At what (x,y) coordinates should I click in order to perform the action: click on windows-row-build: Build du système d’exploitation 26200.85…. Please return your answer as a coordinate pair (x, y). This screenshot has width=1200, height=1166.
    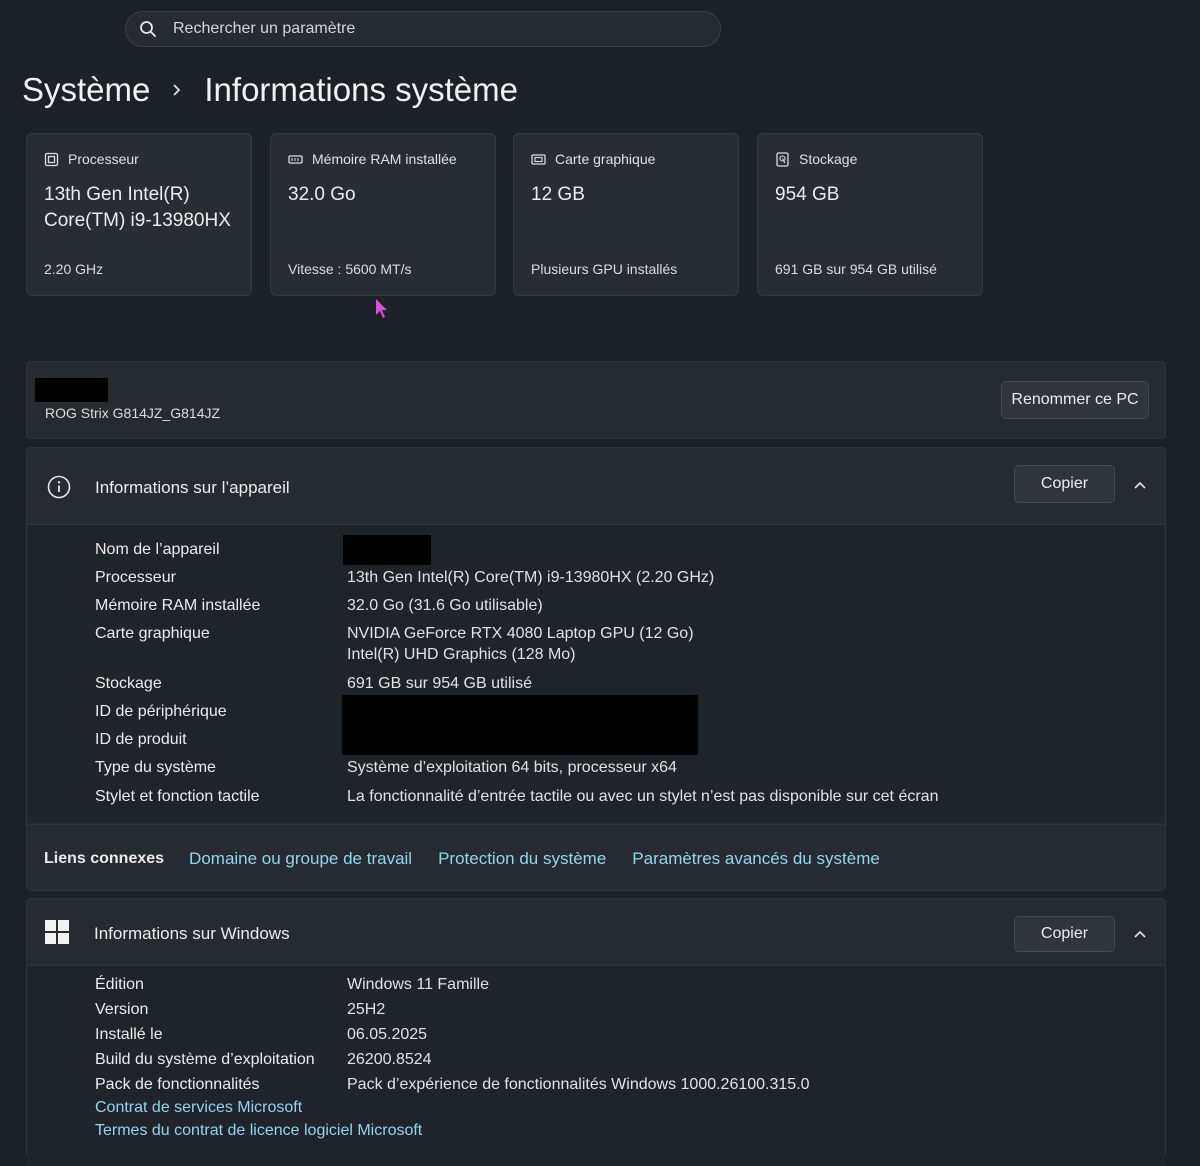
    Looking at the image, I should click on (263, 1060).